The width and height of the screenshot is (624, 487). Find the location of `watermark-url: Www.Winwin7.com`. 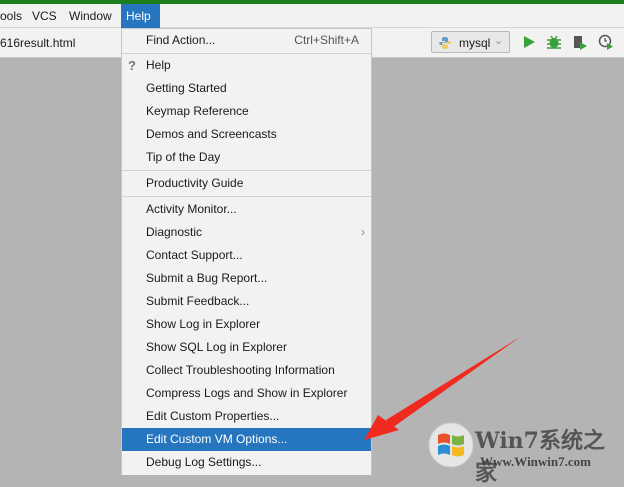

watermark-url: Www.Winwin7.com is located at coordinates (535, 461).